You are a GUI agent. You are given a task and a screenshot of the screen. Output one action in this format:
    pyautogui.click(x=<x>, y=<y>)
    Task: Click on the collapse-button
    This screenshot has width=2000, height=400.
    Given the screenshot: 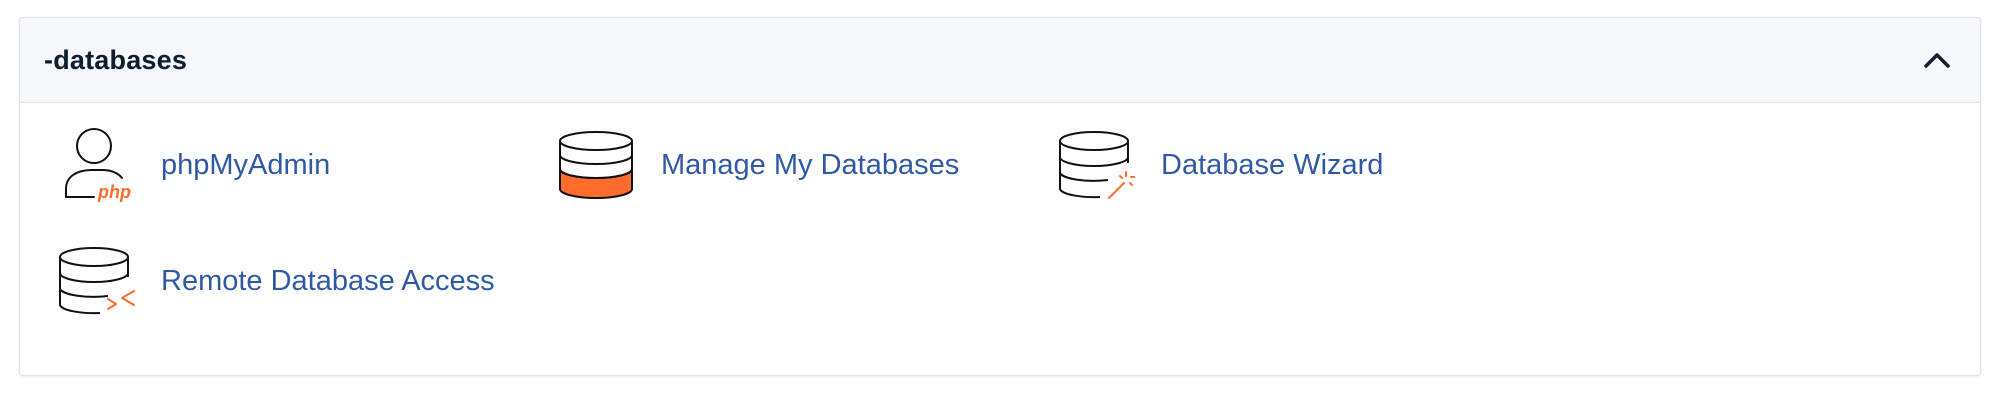 What is the action you would take?
    pyautogui.click(x=1937, y=60)
    